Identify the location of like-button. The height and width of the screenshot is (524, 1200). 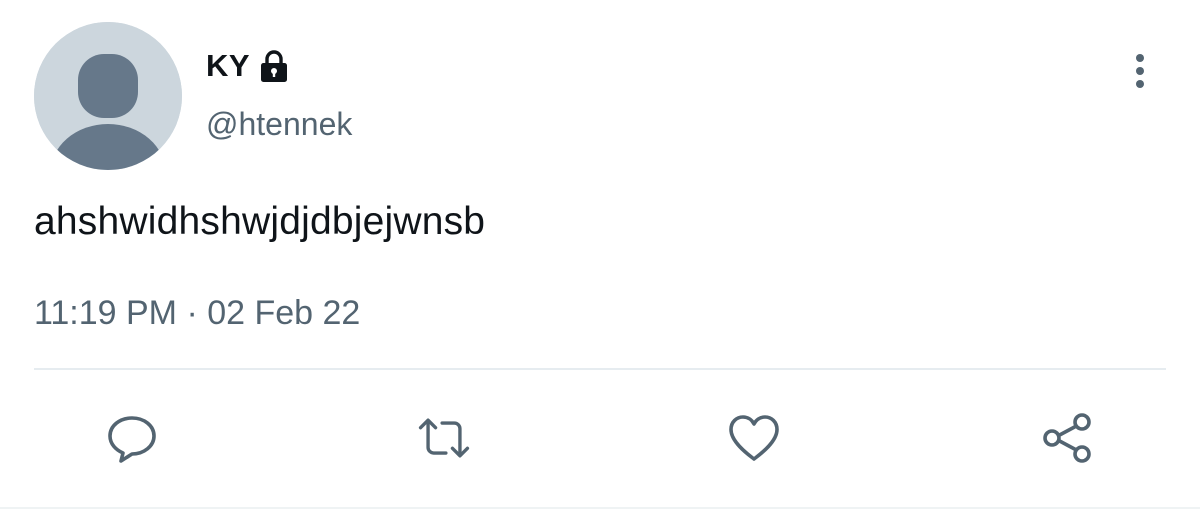
(754, 438).